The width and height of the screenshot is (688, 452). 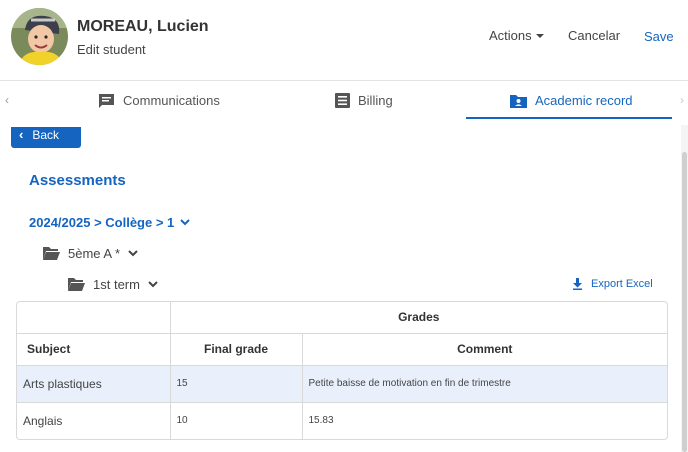 I want to click on scrollbar-thumb, so click(x=684, y=302).